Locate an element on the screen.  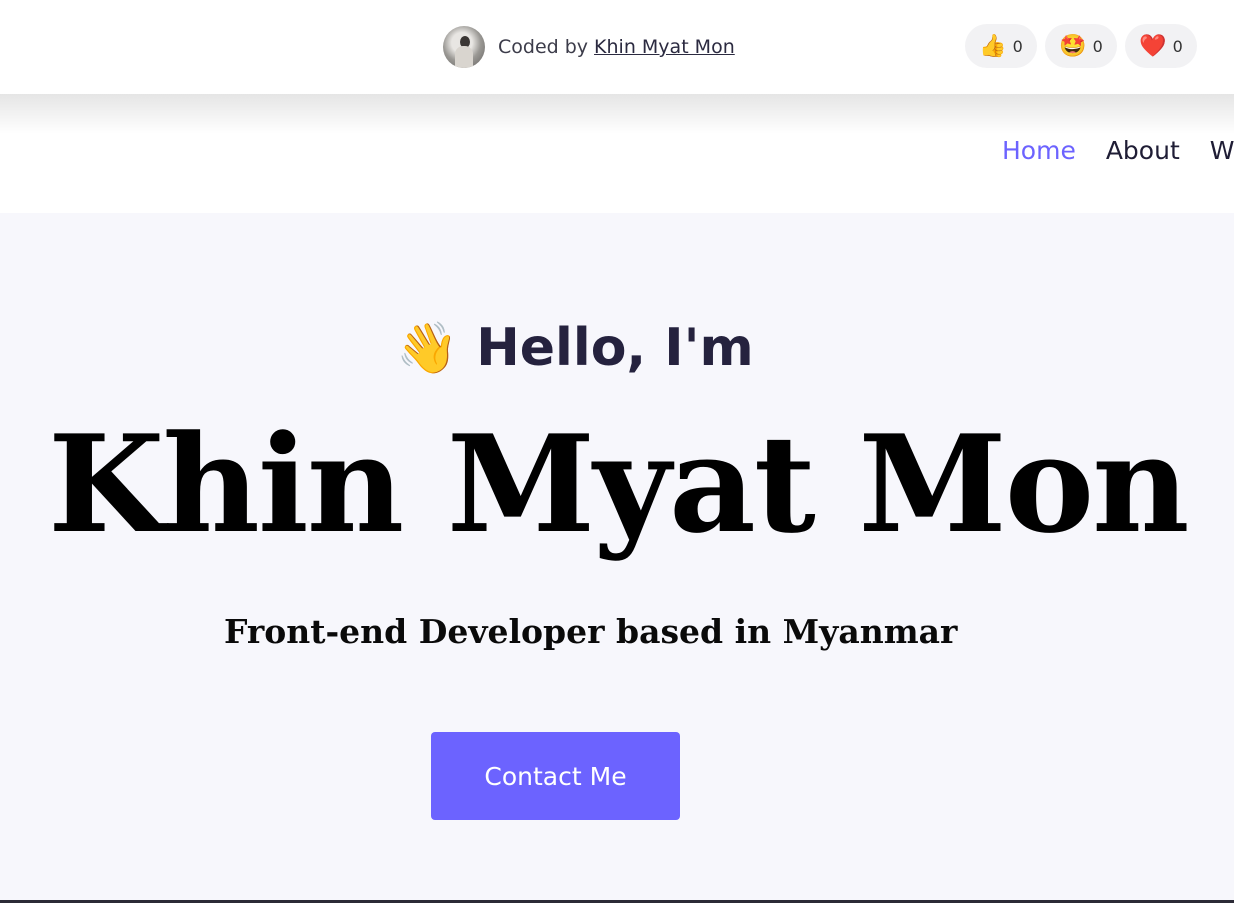
attribution-bar: Coded by Khin Myat Mon 👍 0 🤩 0 ❤️ 0 is located at coordinates (617, 47).